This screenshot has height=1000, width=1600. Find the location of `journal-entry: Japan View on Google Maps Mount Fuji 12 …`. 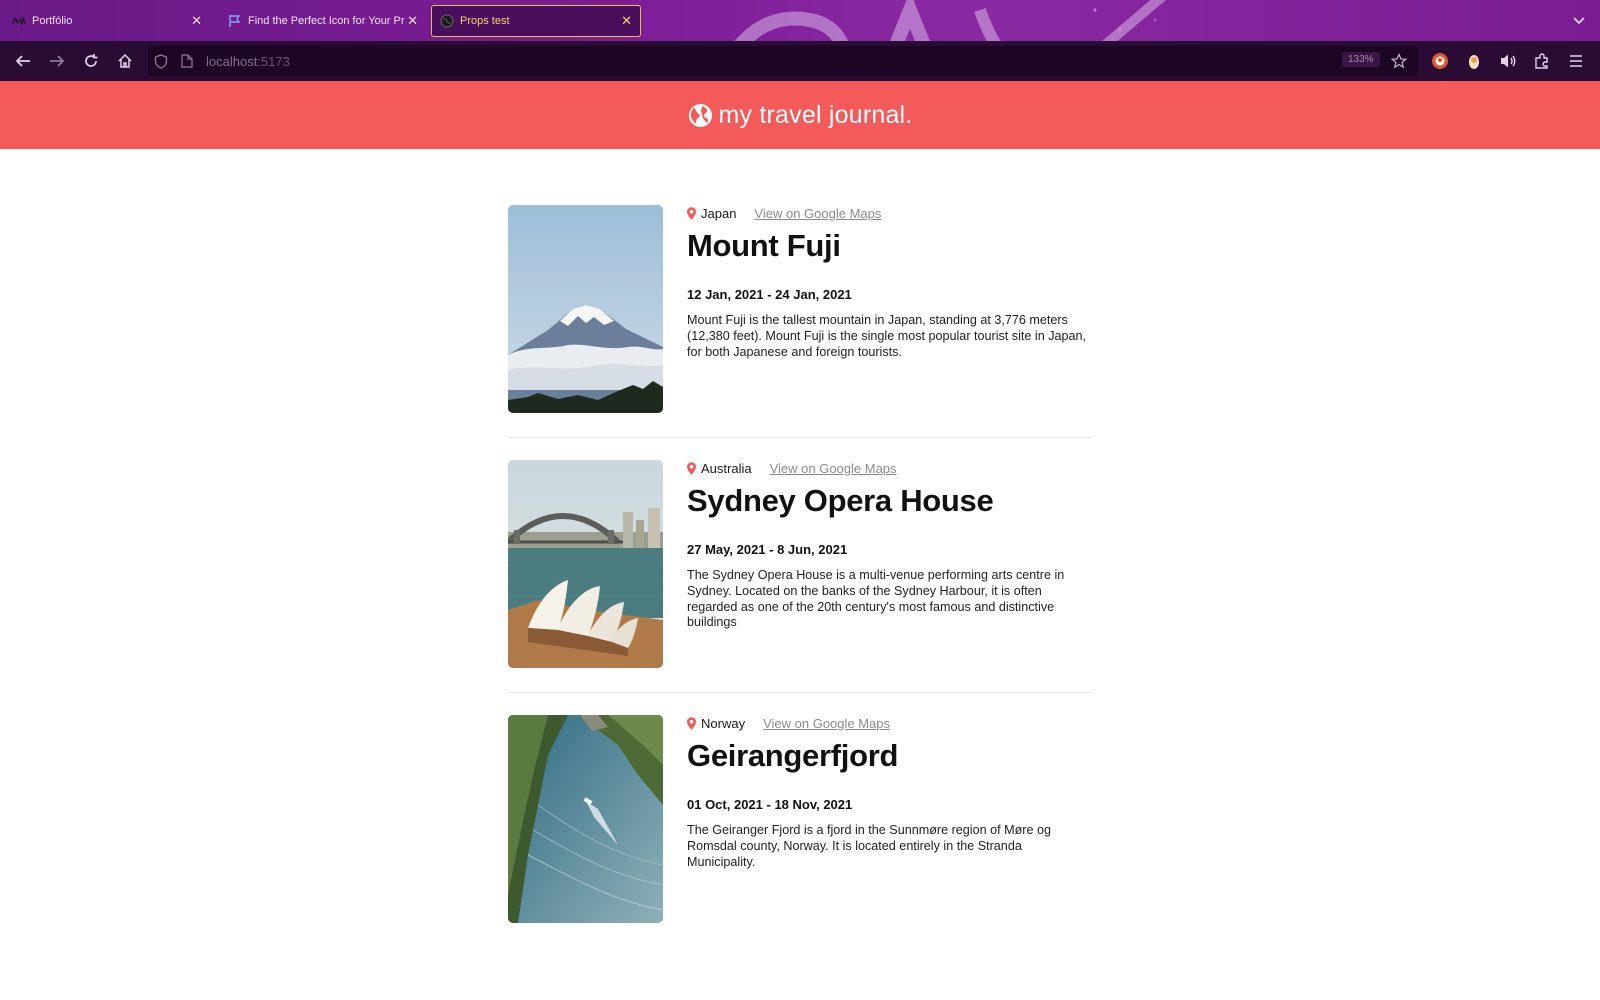

journal-entry: Japan View on Google Maps Mount Fuji 12 … is located at coordinates (800, 332).